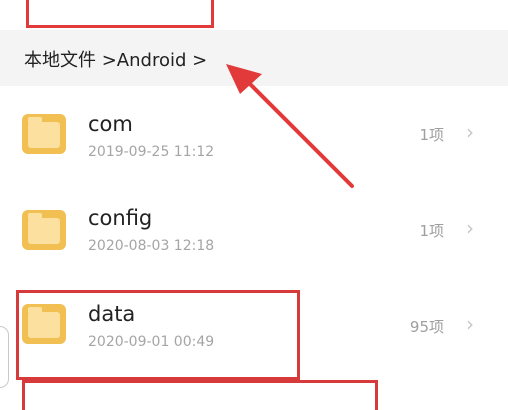 The height and width of the screenshot is (410, 508). I want to click on annotation-box-bottom, so click(200, 395).